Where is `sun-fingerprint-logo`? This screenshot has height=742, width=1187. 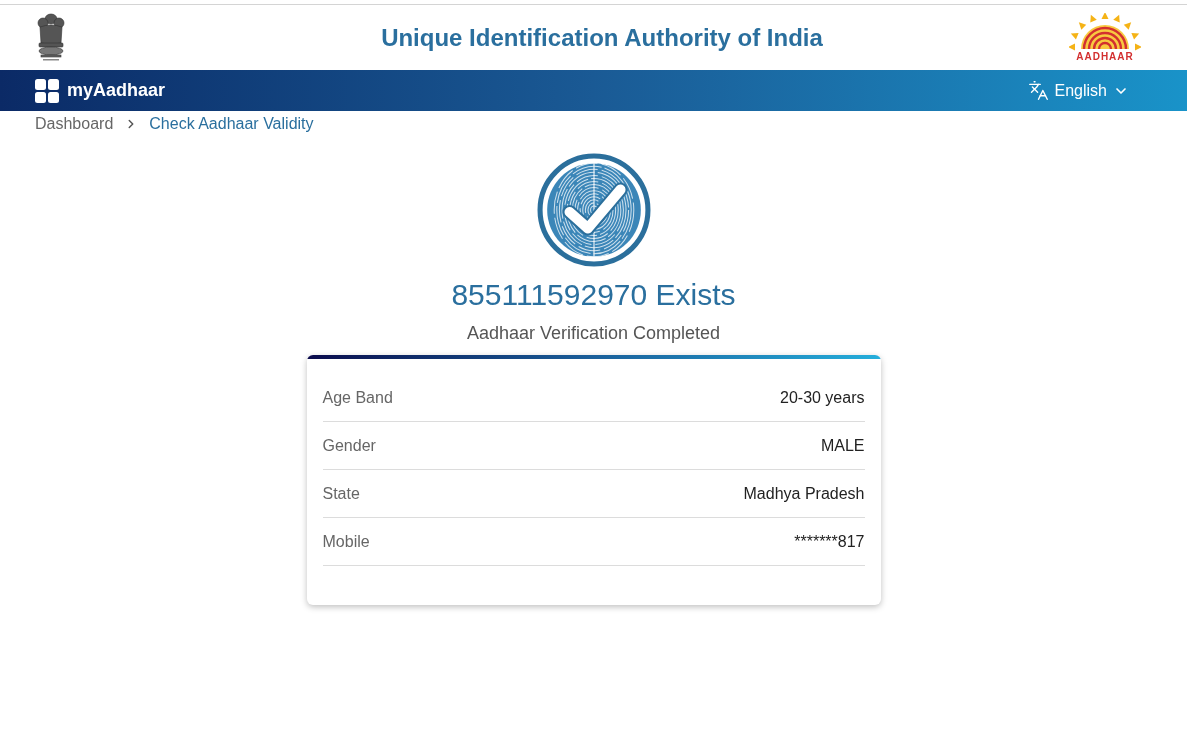
sun-fingerprint-logo is located at coordinates (1105, 32).